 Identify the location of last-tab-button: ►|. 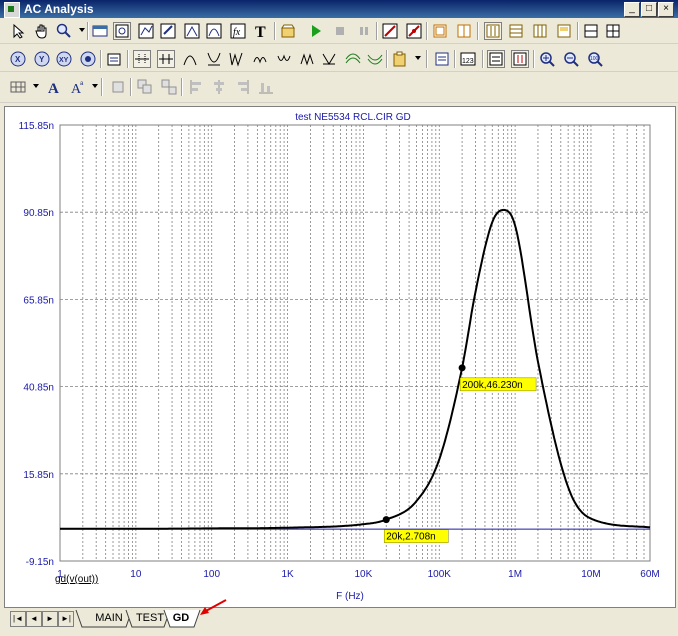
(66, 619).